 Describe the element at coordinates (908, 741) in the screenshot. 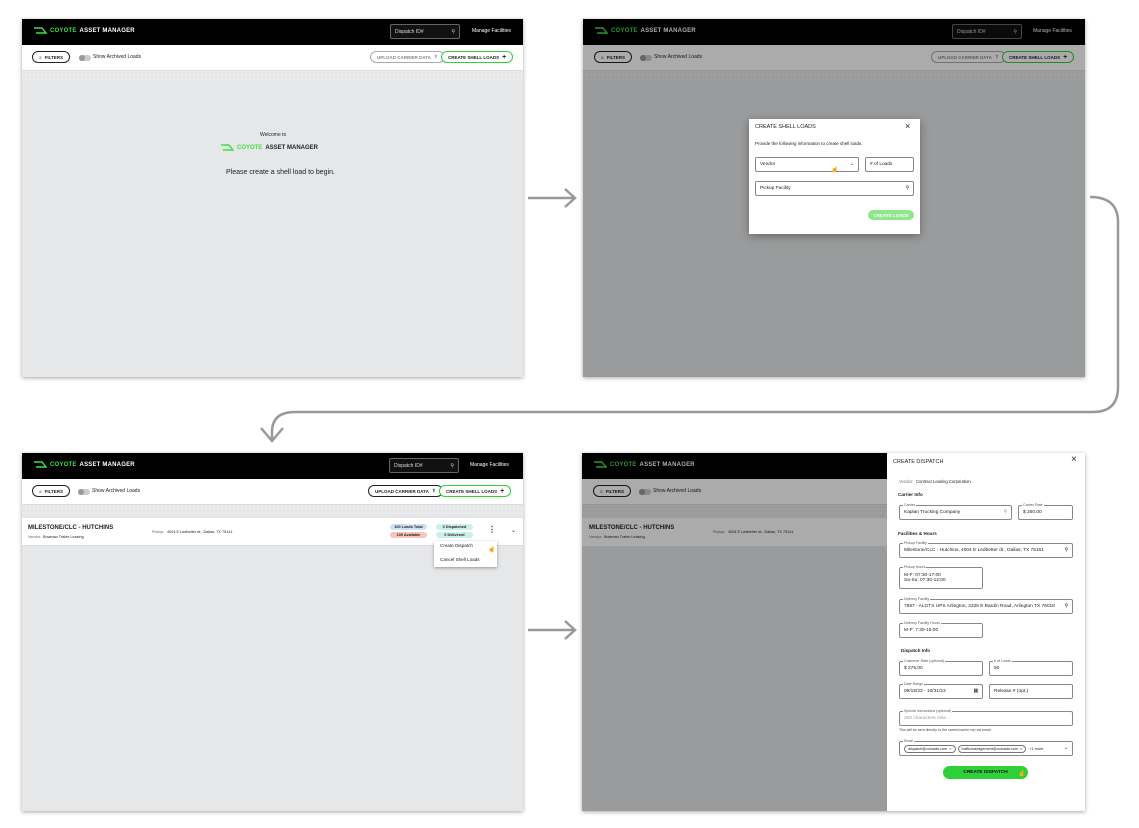

I see `email-label: Email` at that location.